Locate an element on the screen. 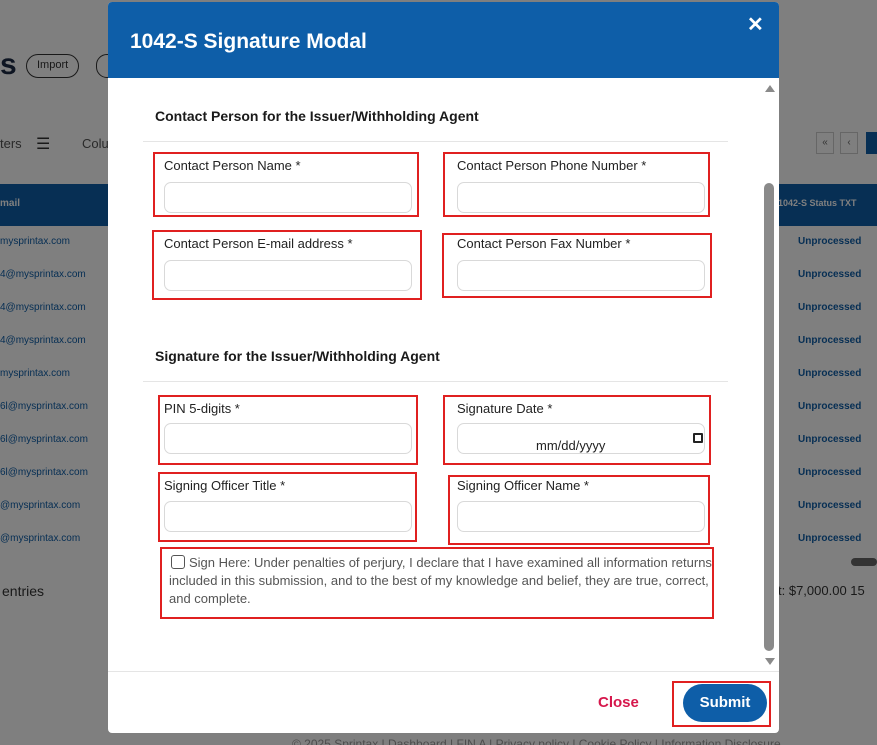 The image size is (877, 745). officer-title-input is located at coordinates (288, 516).